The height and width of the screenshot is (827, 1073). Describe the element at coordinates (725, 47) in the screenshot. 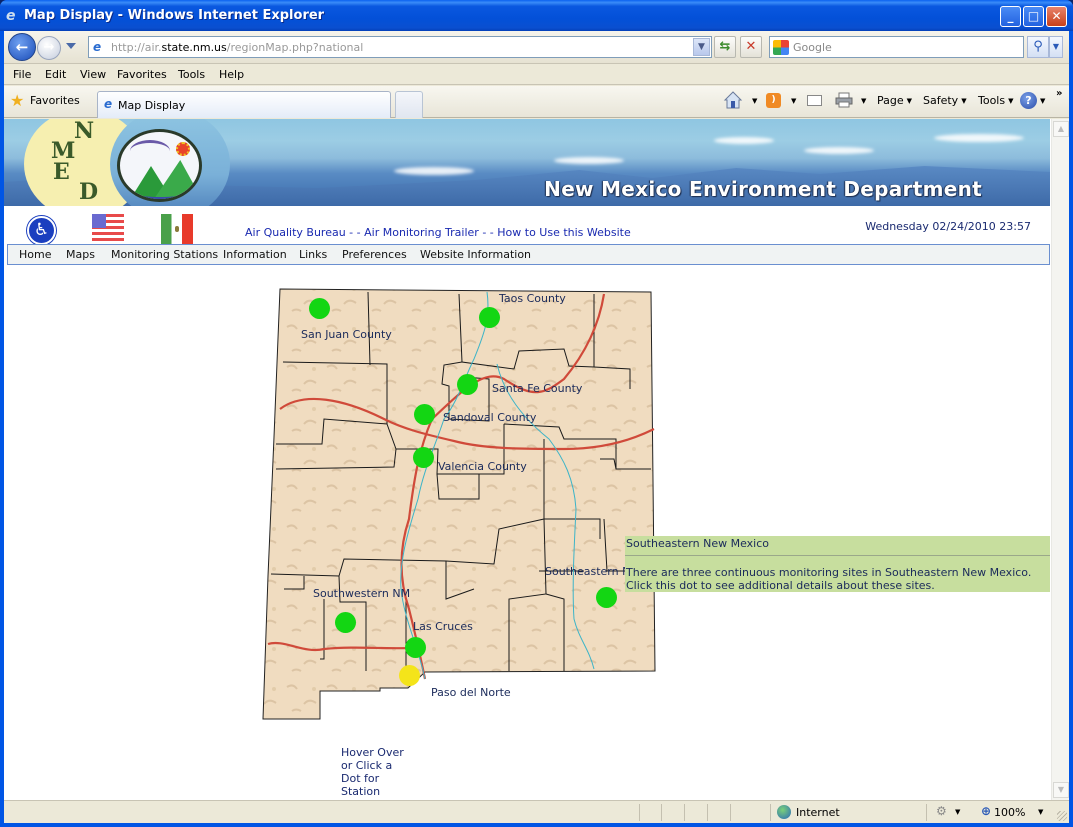

I see `refresh-button: ⇆` at that location.